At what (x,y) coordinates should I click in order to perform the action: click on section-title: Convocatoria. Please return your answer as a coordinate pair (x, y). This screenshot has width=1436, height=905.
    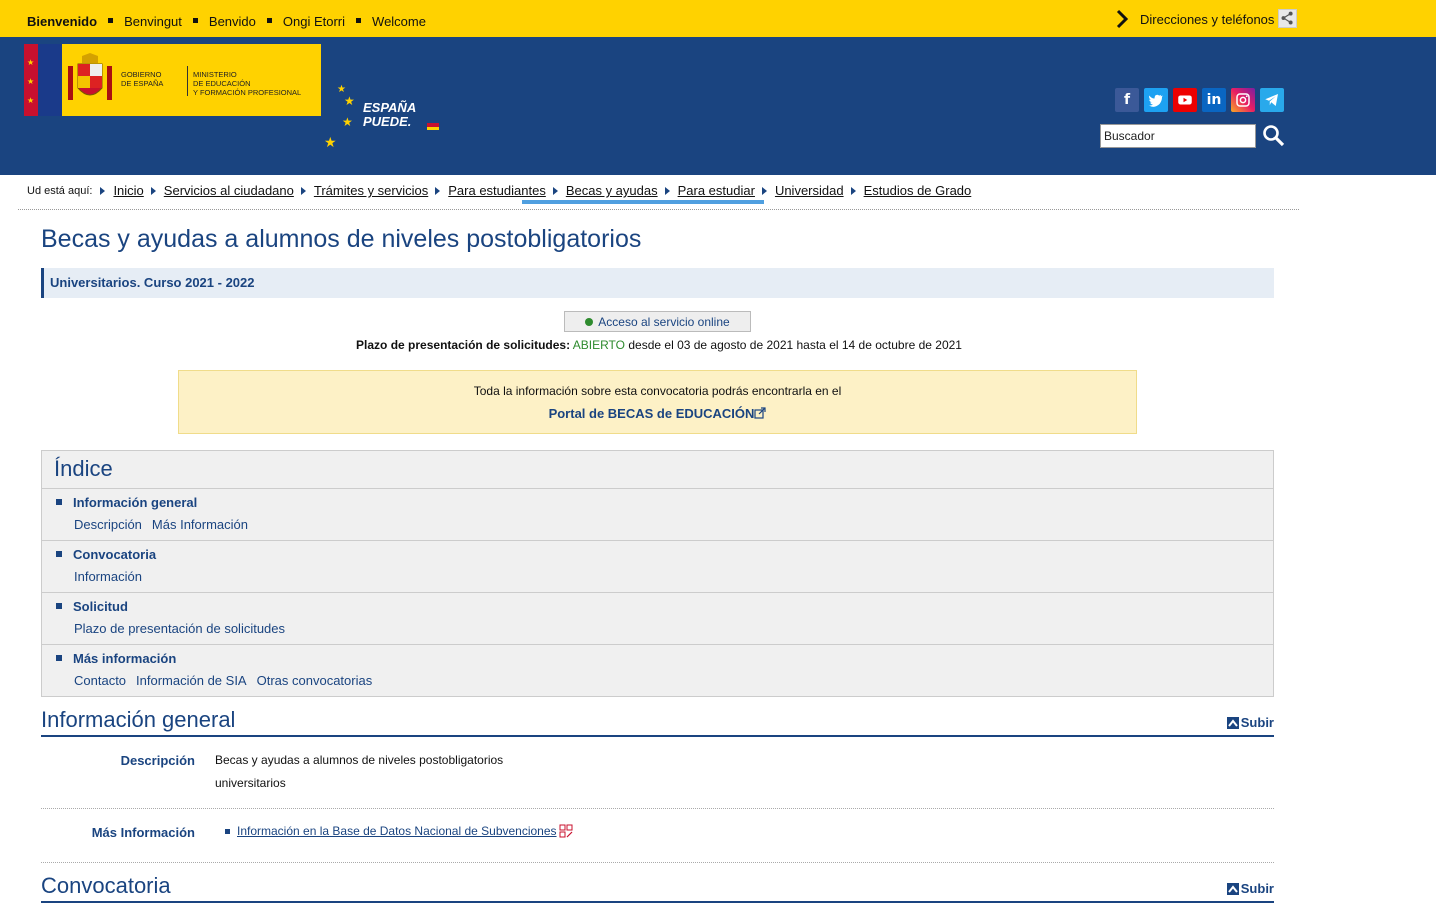
    Looking at the image, I should click on (106, 885).